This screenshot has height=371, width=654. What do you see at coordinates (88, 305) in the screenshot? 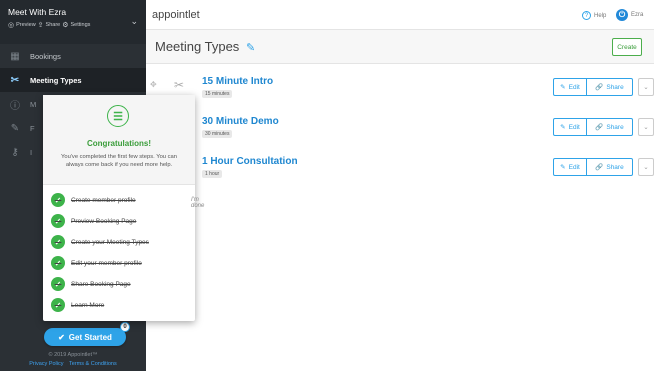
I see `step-label: Learn More` at bounding box center [88, 305].